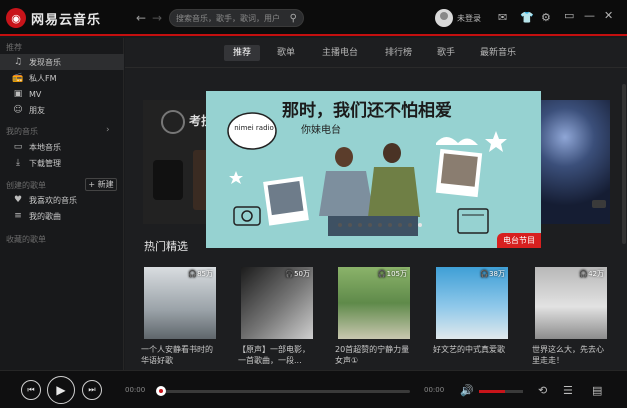 This screenshot has width=627, height=408. What do you see at coordinates (546, 17) in the screenshot?
I see `settings-gear-icon: ⚙` at bounding box center [546, 17].